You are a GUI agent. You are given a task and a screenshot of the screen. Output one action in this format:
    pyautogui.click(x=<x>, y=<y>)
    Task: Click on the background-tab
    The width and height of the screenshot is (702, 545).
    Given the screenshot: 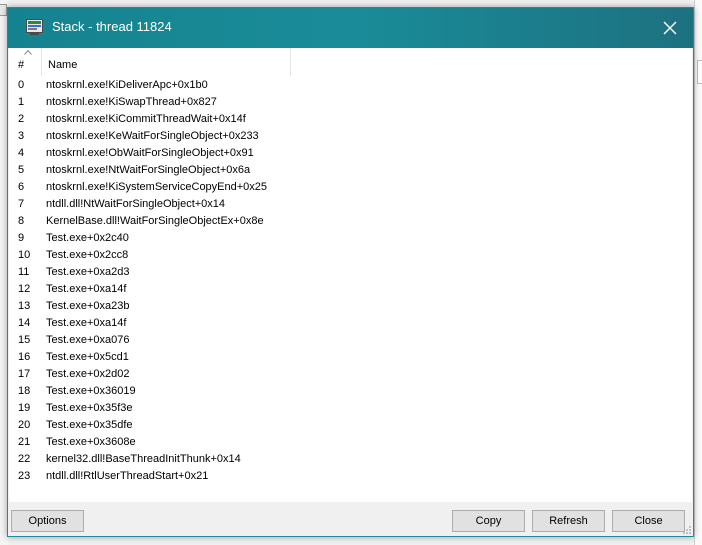 What is the action you would take?
    pyautogui.click(x=699, y=72)
    